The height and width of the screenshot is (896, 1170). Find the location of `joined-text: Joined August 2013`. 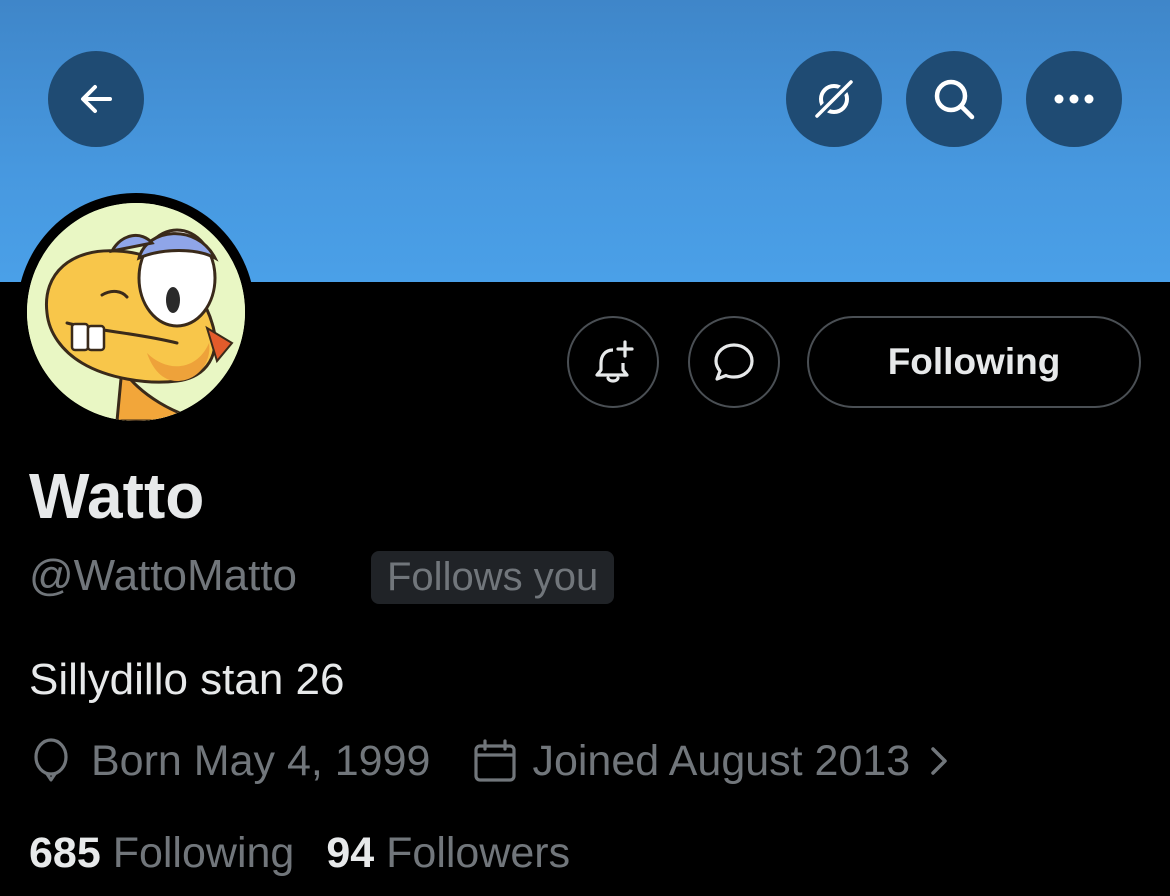

joined-text: Joined August 2013 is located at coordinates (721, 760).